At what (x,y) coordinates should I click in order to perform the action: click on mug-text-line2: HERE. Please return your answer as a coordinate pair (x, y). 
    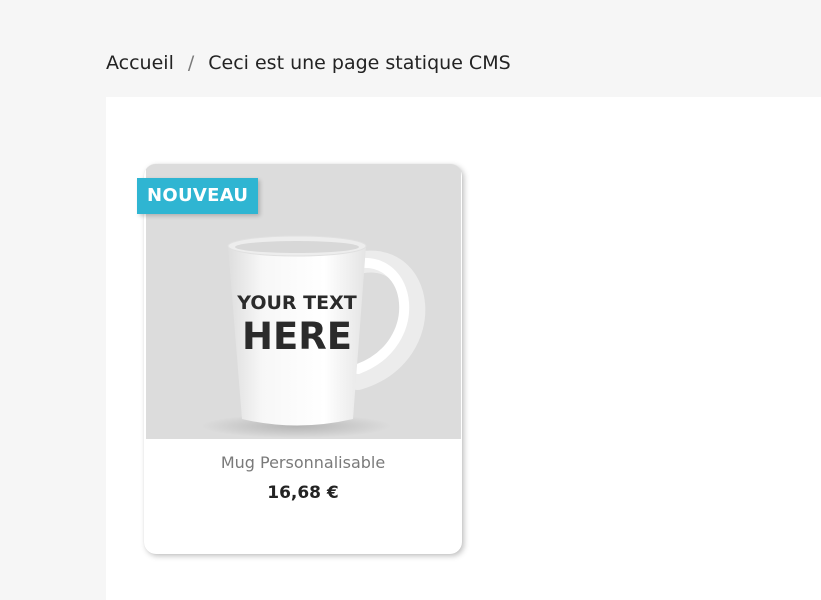
    Looking at the image, I should click on (297, 336).